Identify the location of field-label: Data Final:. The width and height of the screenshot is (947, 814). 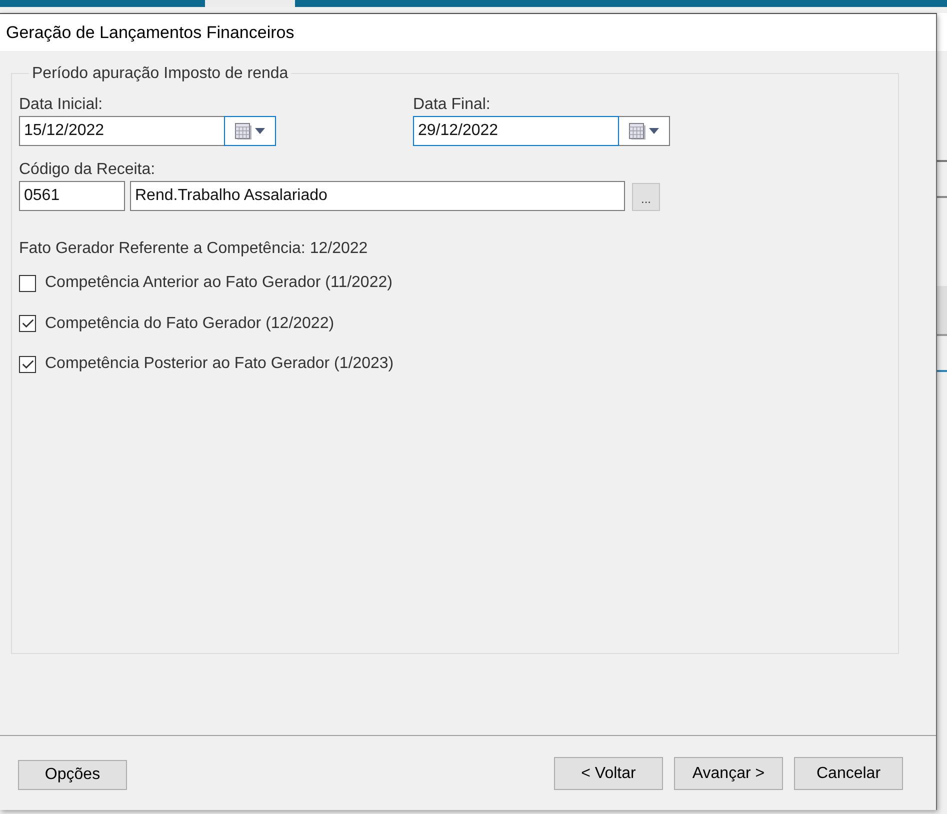
(451, 105).